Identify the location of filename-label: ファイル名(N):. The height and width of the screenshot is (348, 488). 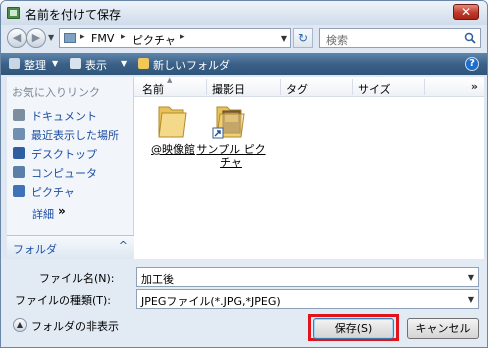
(77, 278).